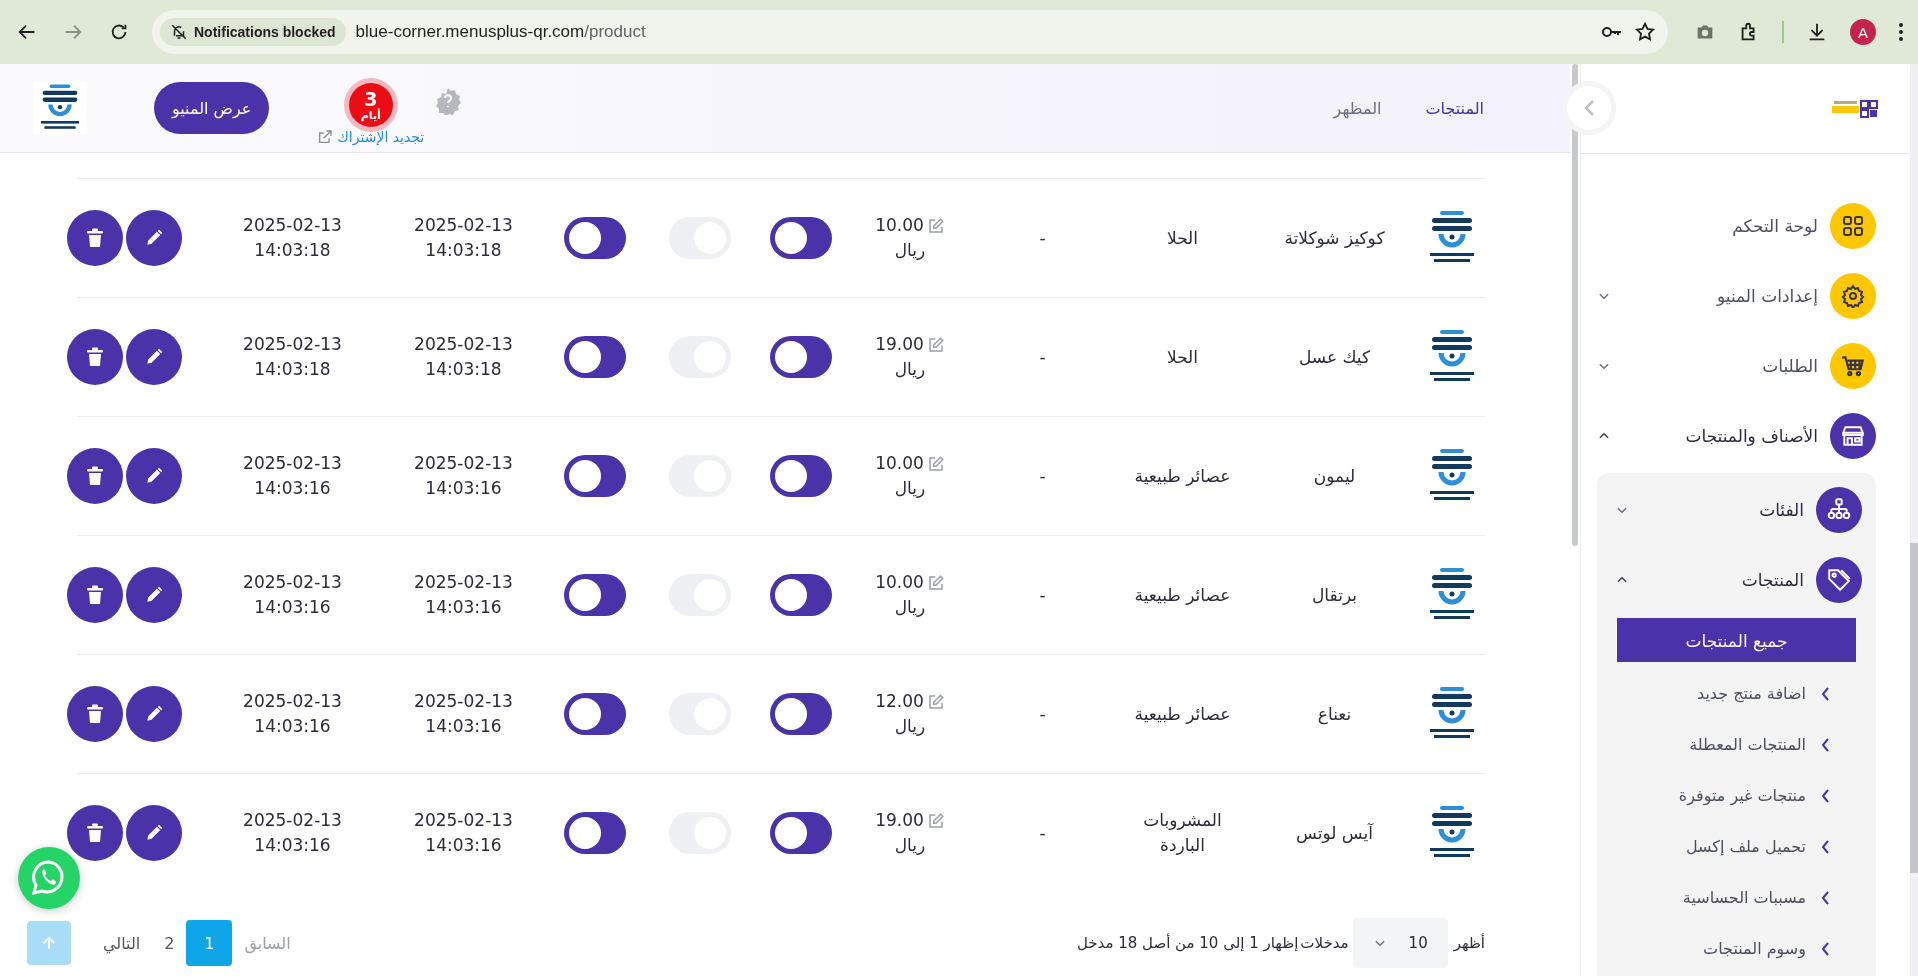  I want to click on submenu-link: تحميل ملف إكسل, so click(1736, 846).